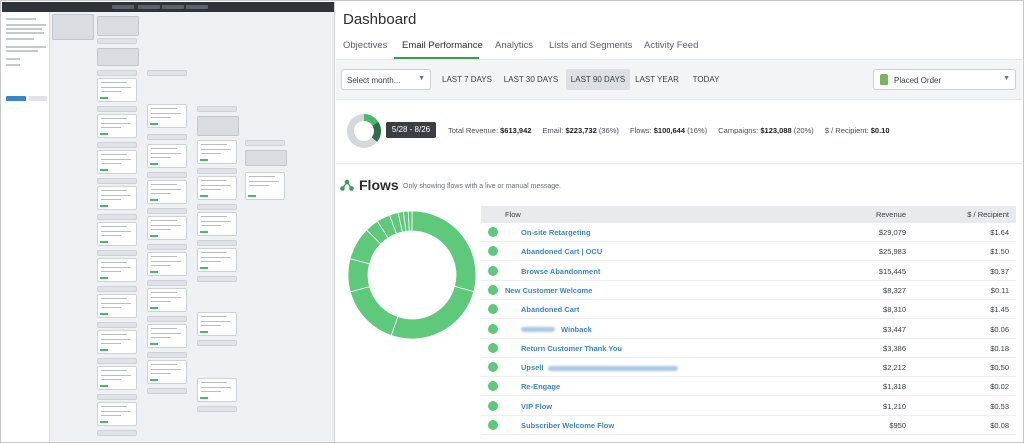 The width and height of the screenshot is (1024, 443). Describe the element at coordinates (531, 79) in the screenshot. I see `range-last-30-days-button: LAST 30 DAYS` at that location.